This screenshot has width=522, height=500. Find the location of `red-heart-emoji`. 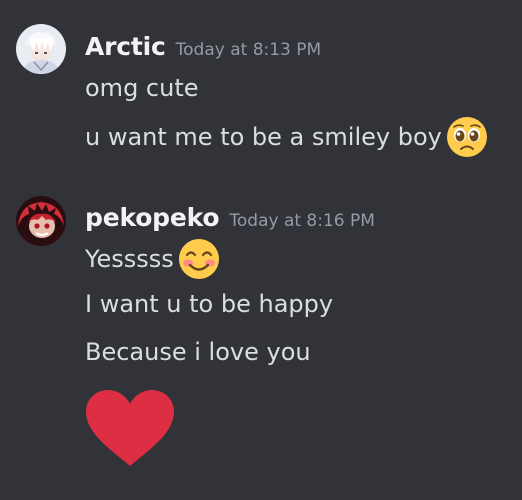

red-heart-emoji is located at coordinates (130, 430).